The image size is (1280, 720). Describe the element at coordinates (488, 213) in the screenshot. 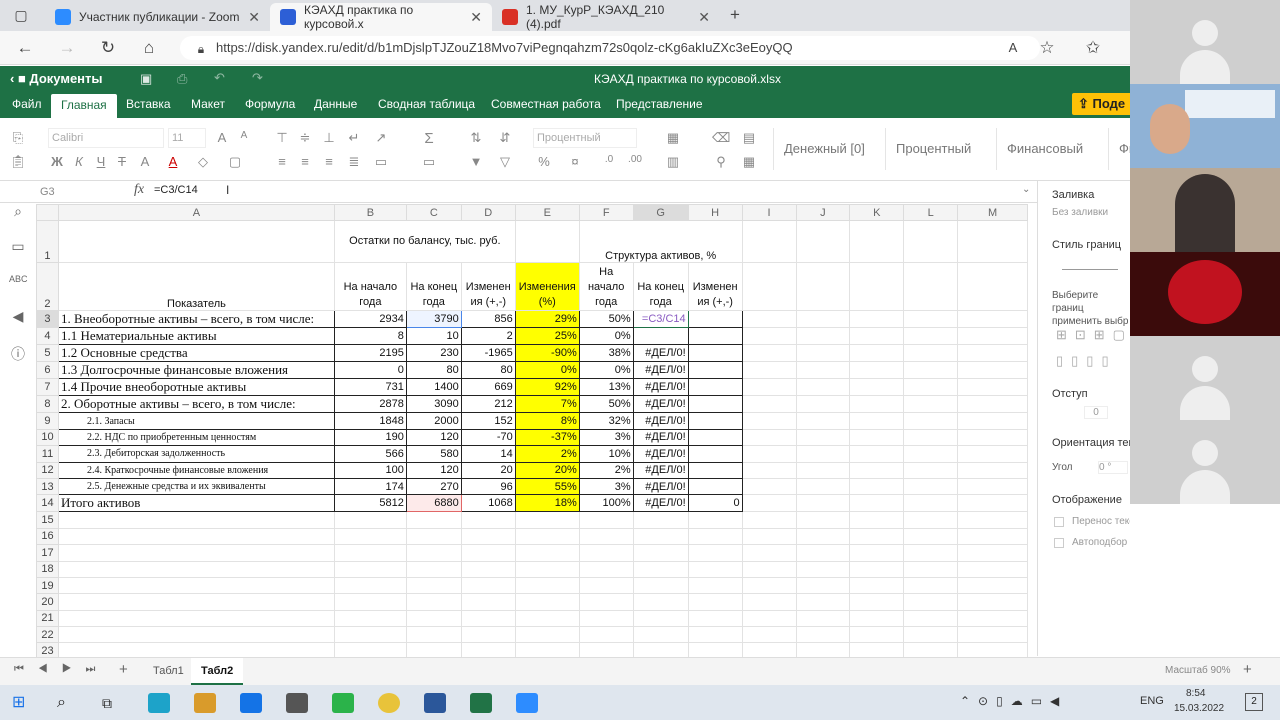

I see `column-header-d: D` at that location.